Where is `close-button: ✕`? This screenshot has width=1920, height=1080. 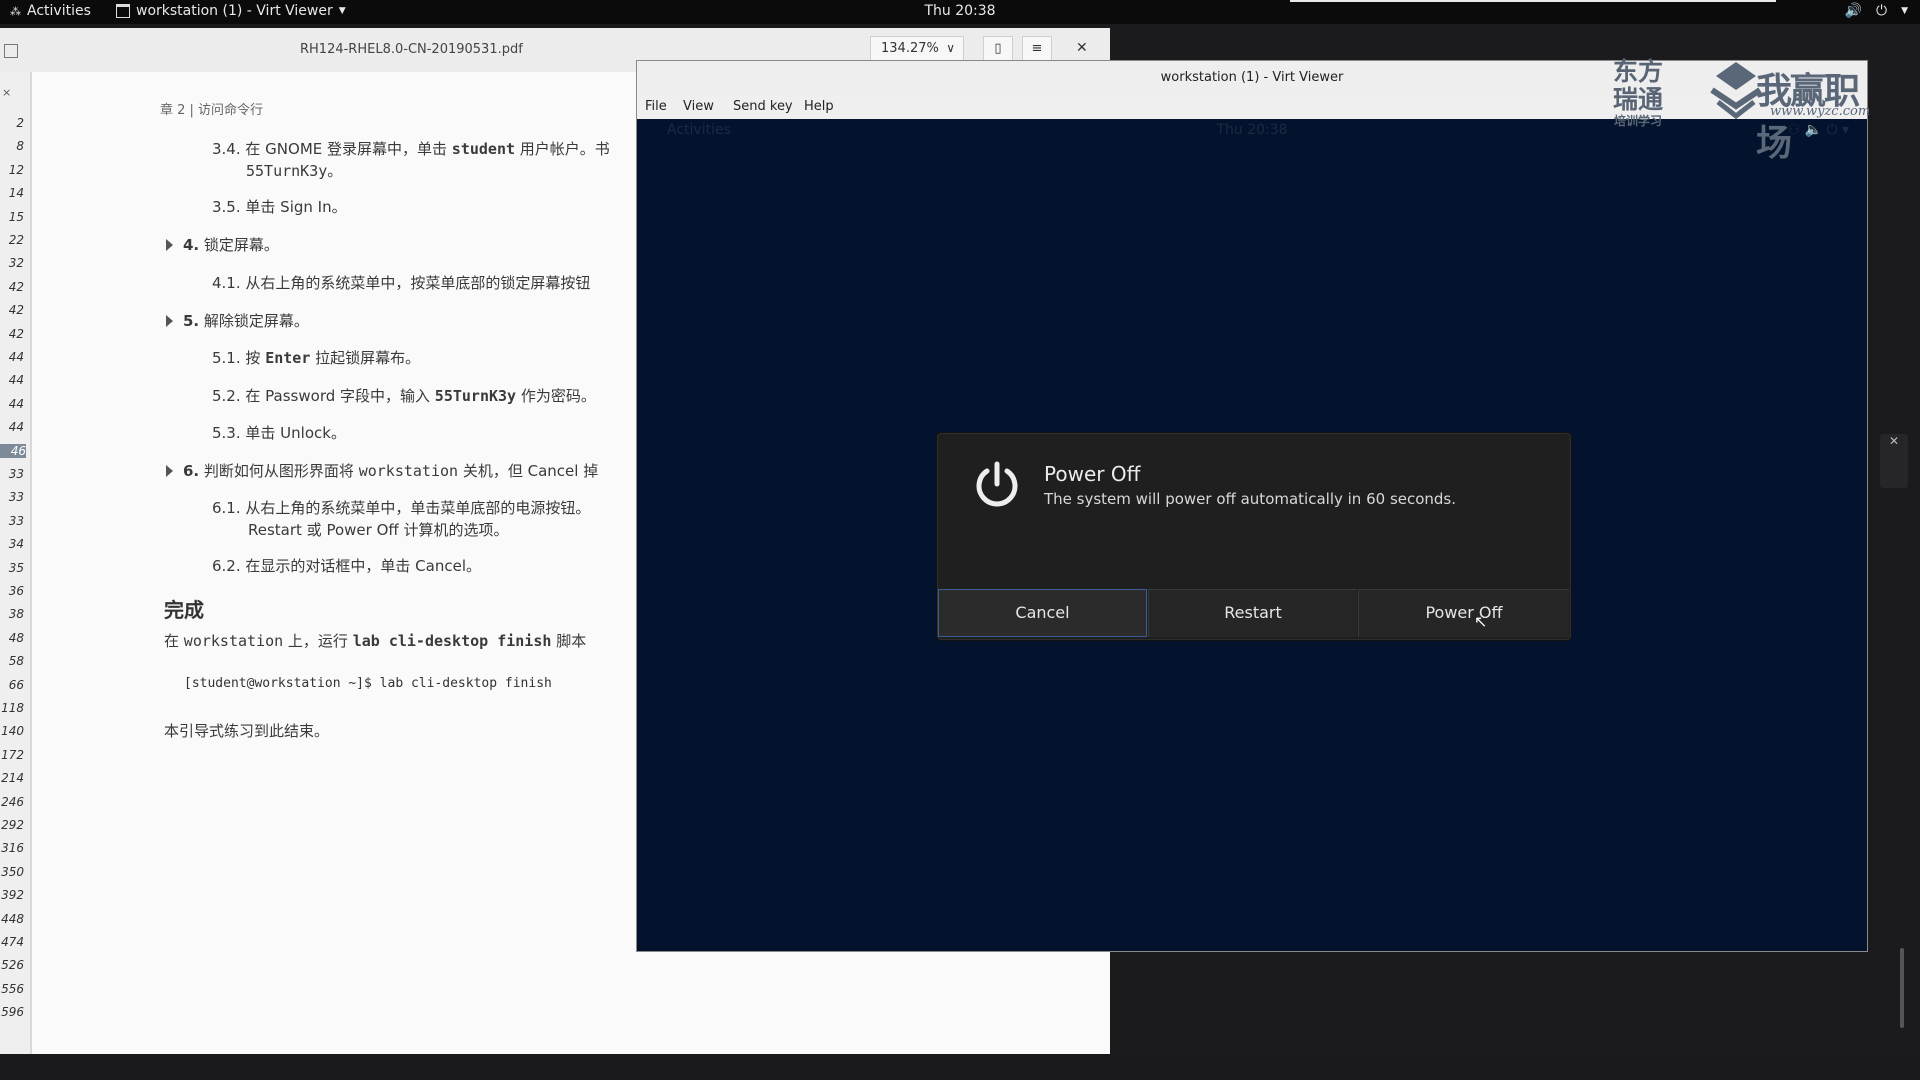 close-button: ✕ is located at coordinates (1082, 48).